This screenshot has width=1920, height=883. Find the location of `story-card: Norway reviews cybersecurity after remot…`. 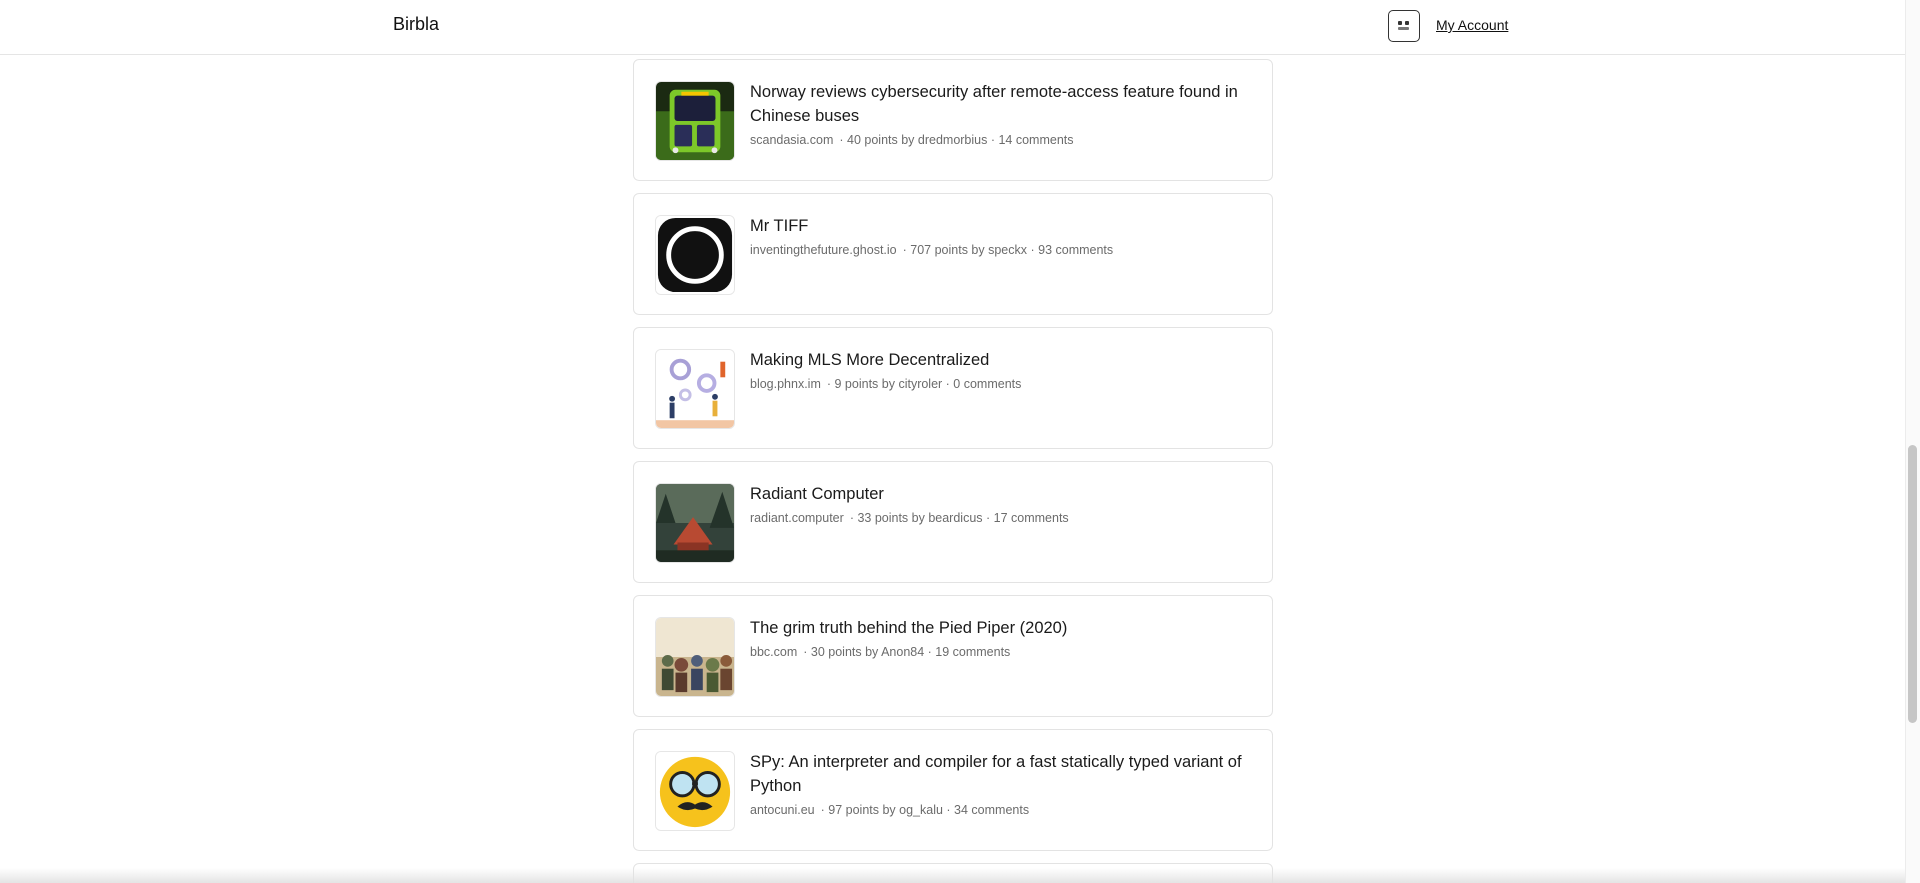

story-card: Norway reviews cybersecurity after remot… is located at coordinates (953, 120).